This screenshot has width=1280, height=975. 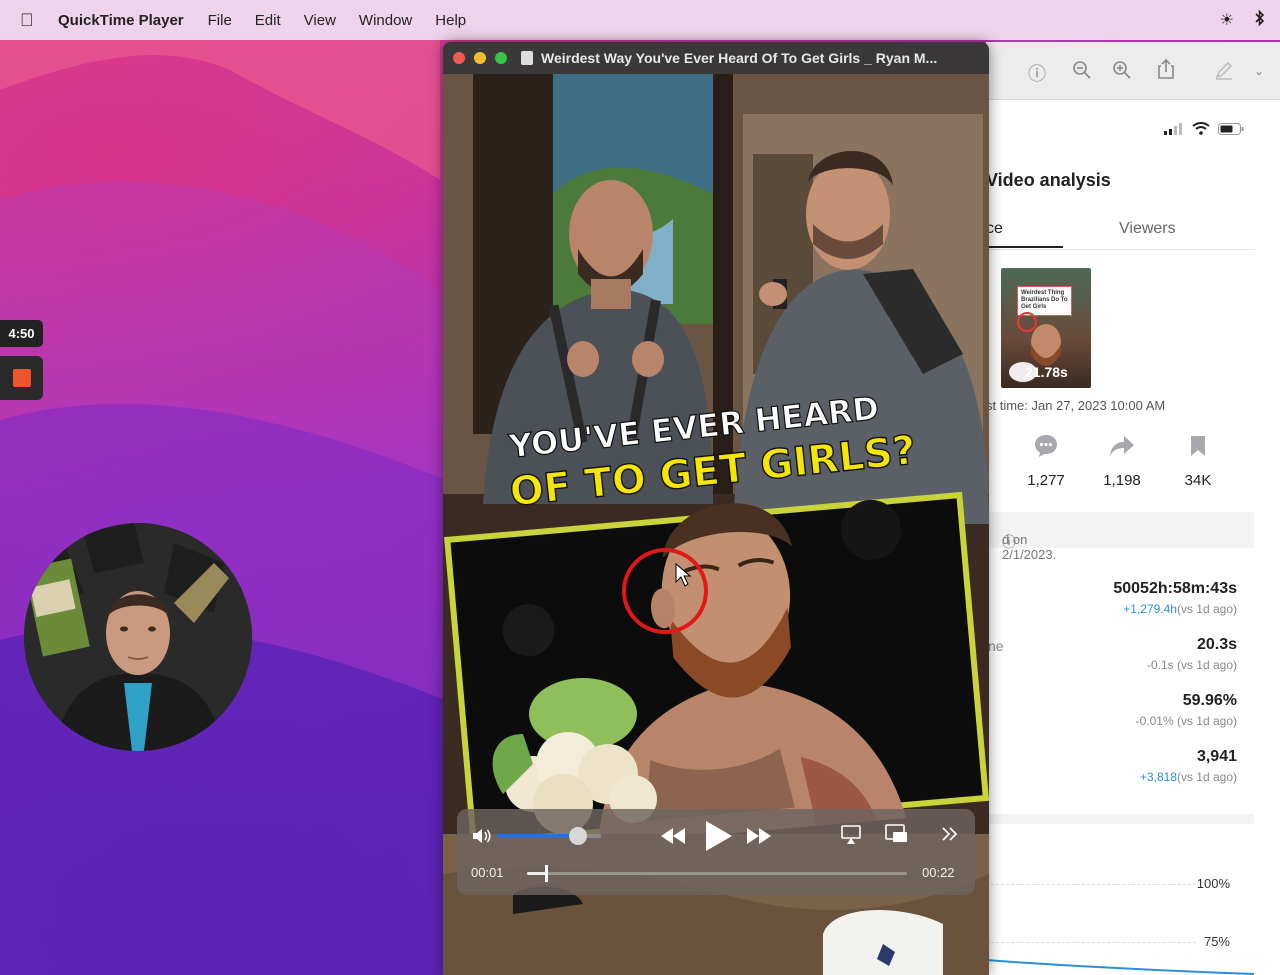 I want to click on retention-curve, so click(x=1120, y=967).